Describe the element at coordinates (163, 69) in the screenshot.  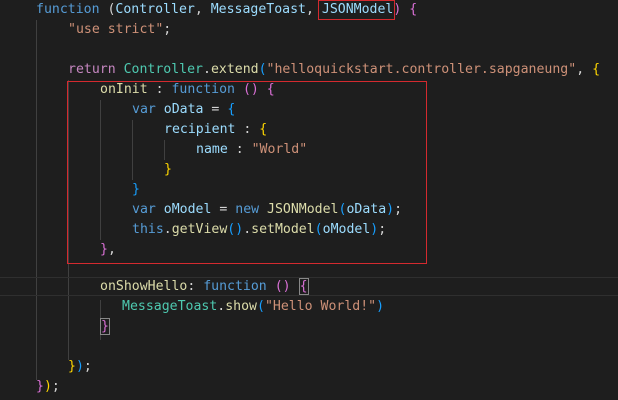
I see `controller-ref: Controller` at that location.